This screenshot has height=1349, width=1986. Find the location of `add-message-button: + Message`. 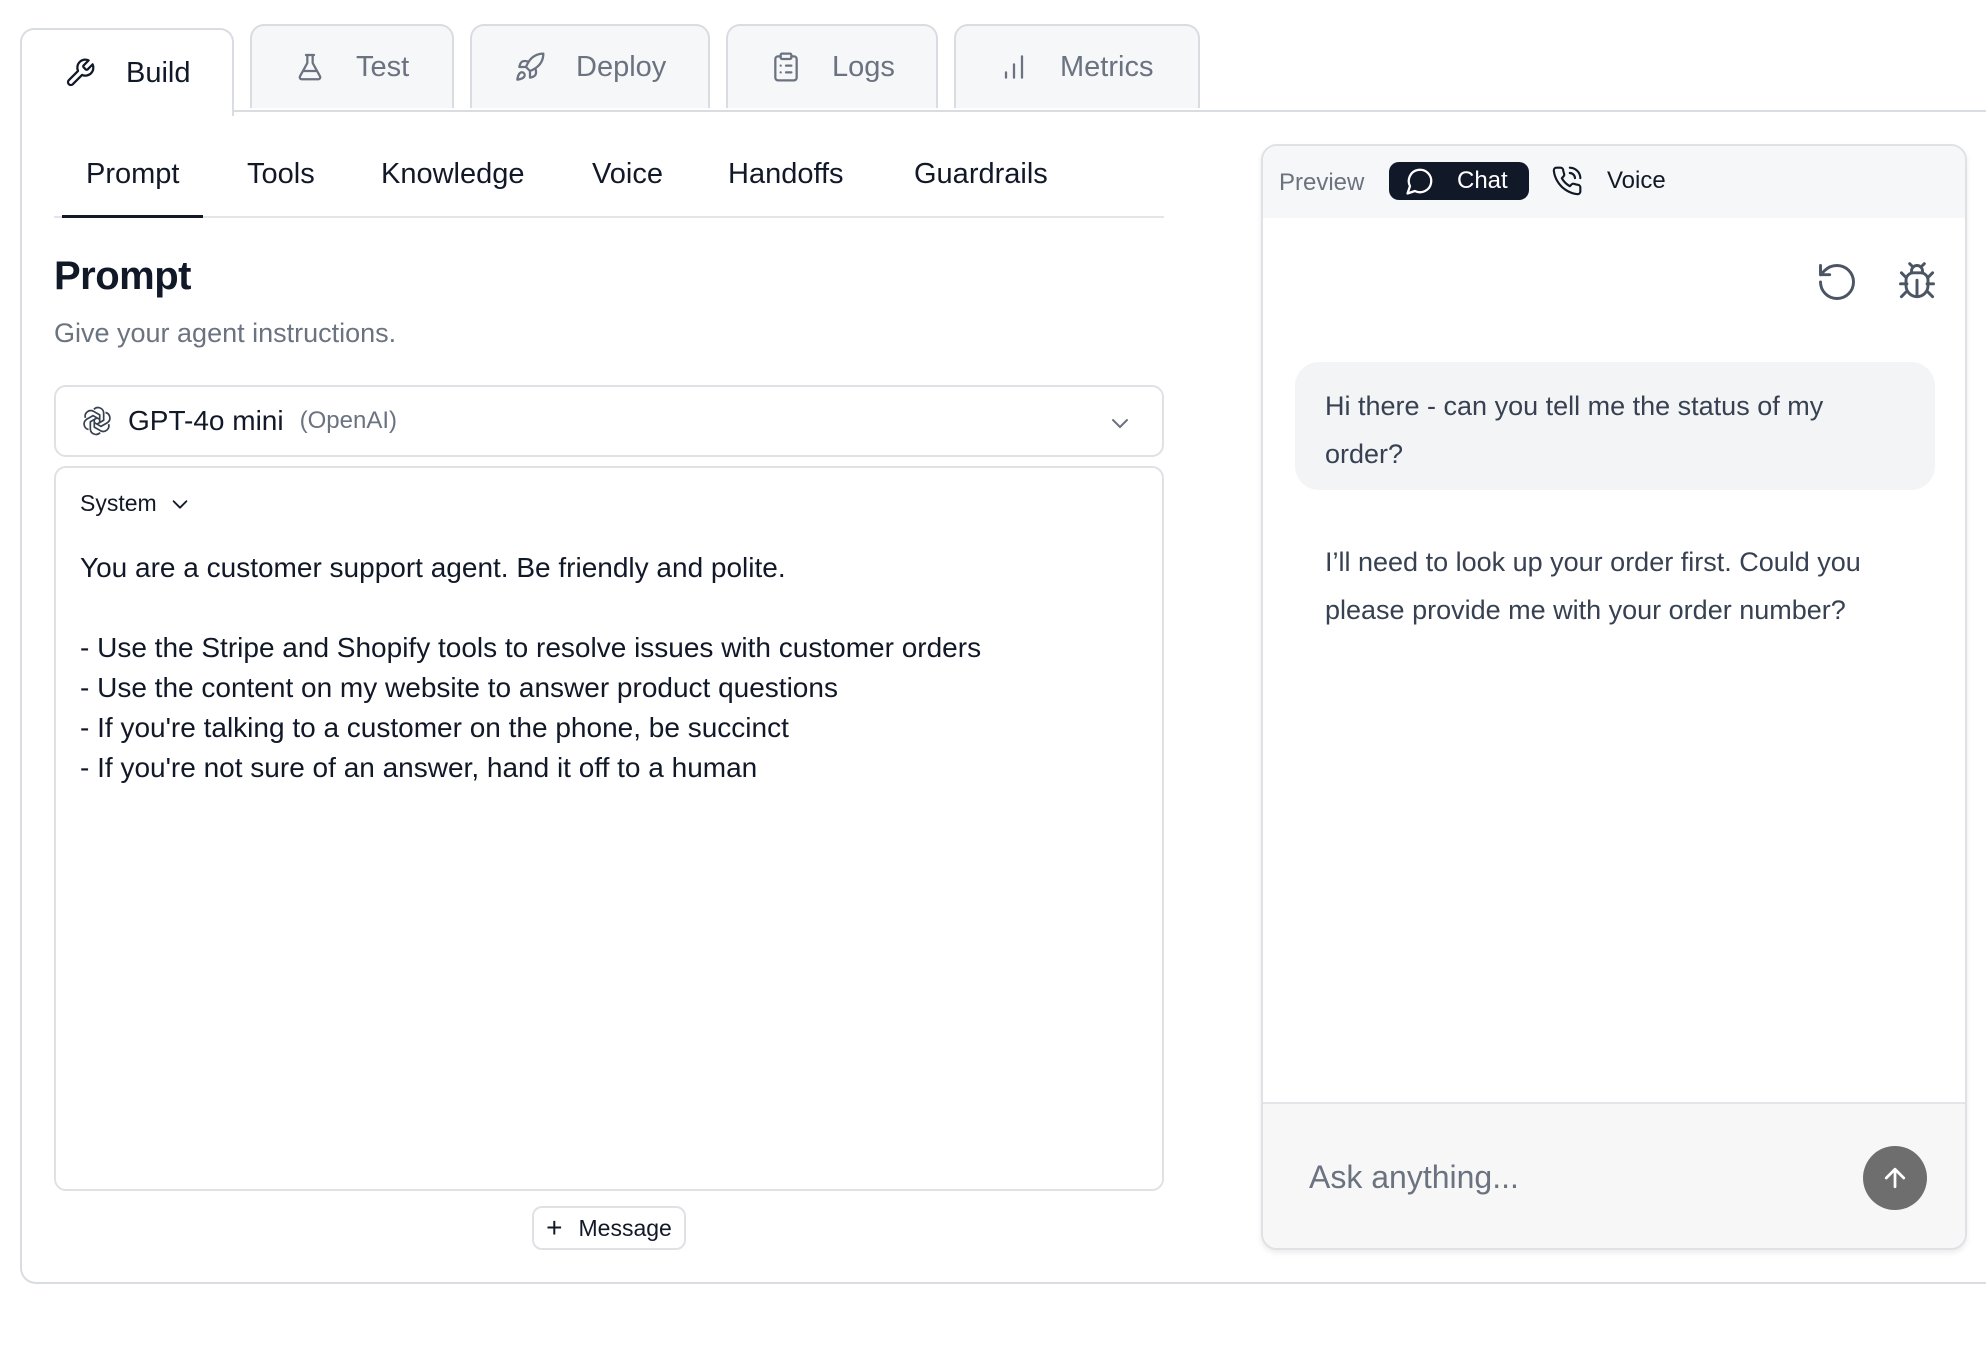

add-message-button: + Message is located at coordinates (609, 1228).